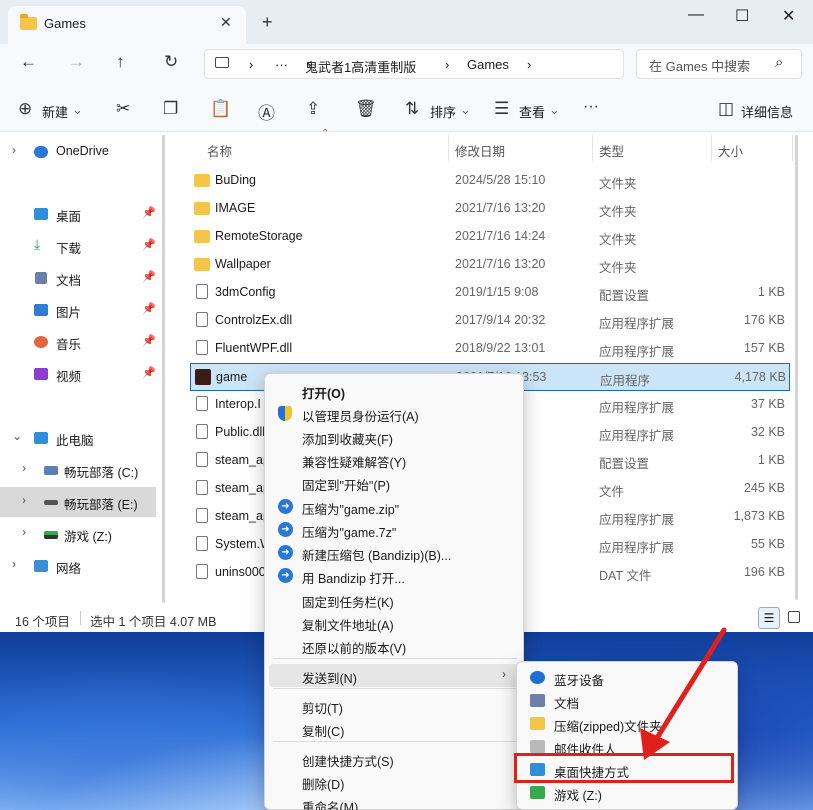 The height and width of the screenshot is (810, 813). I want to click on details-view-icon: ☰, so click(769, 618).